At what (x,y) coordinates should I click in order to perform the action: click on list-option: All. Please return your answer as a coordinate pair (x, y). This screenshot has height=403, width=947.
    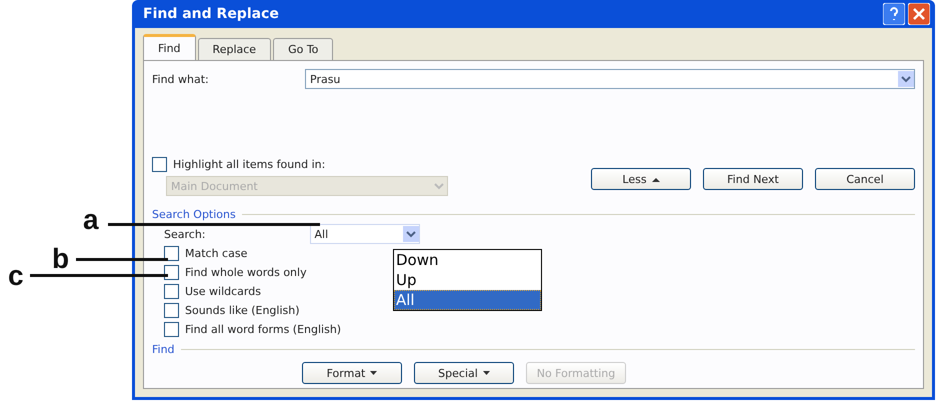
    Looking at the image, I should click on (467, 300).